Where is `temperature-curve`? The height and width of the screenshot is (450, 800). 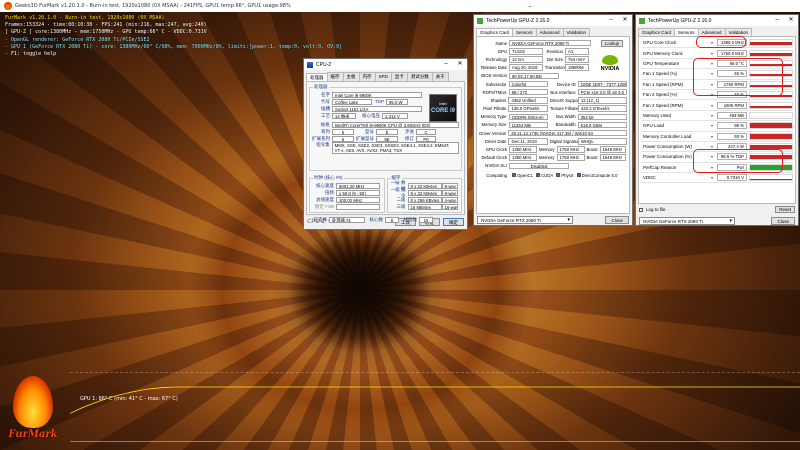 temperature-curve is located at coordinates (435, 400).